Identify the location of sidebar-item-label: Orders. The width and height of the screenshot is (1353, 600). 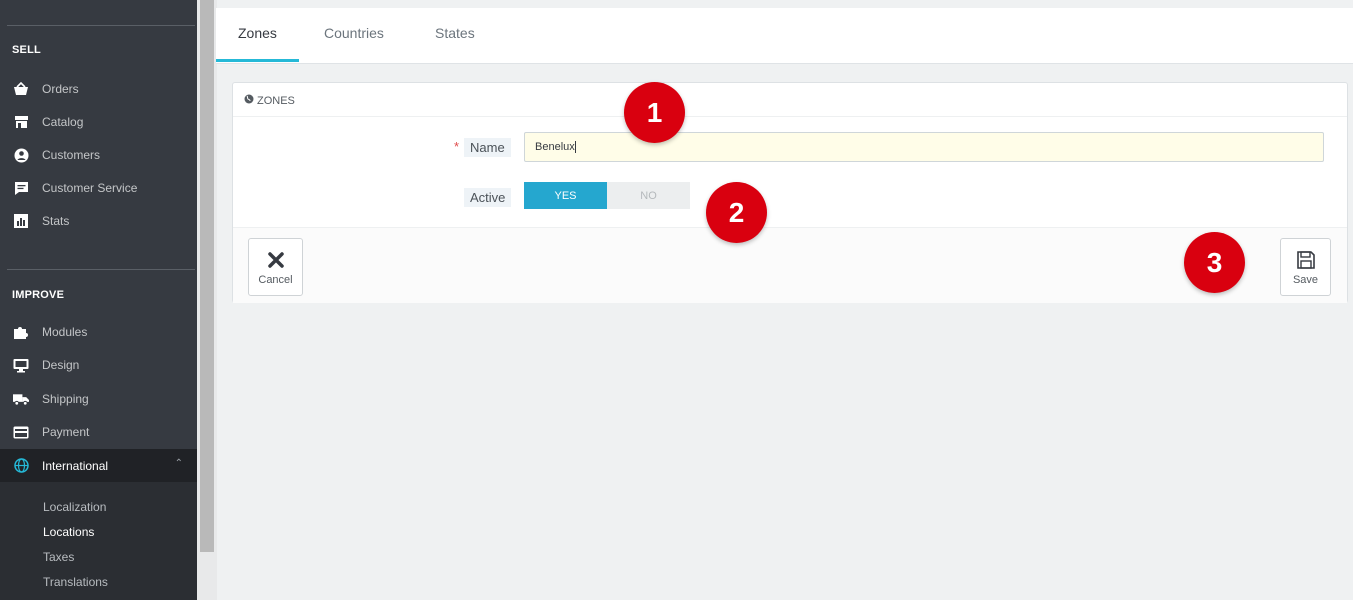
(60, 89).